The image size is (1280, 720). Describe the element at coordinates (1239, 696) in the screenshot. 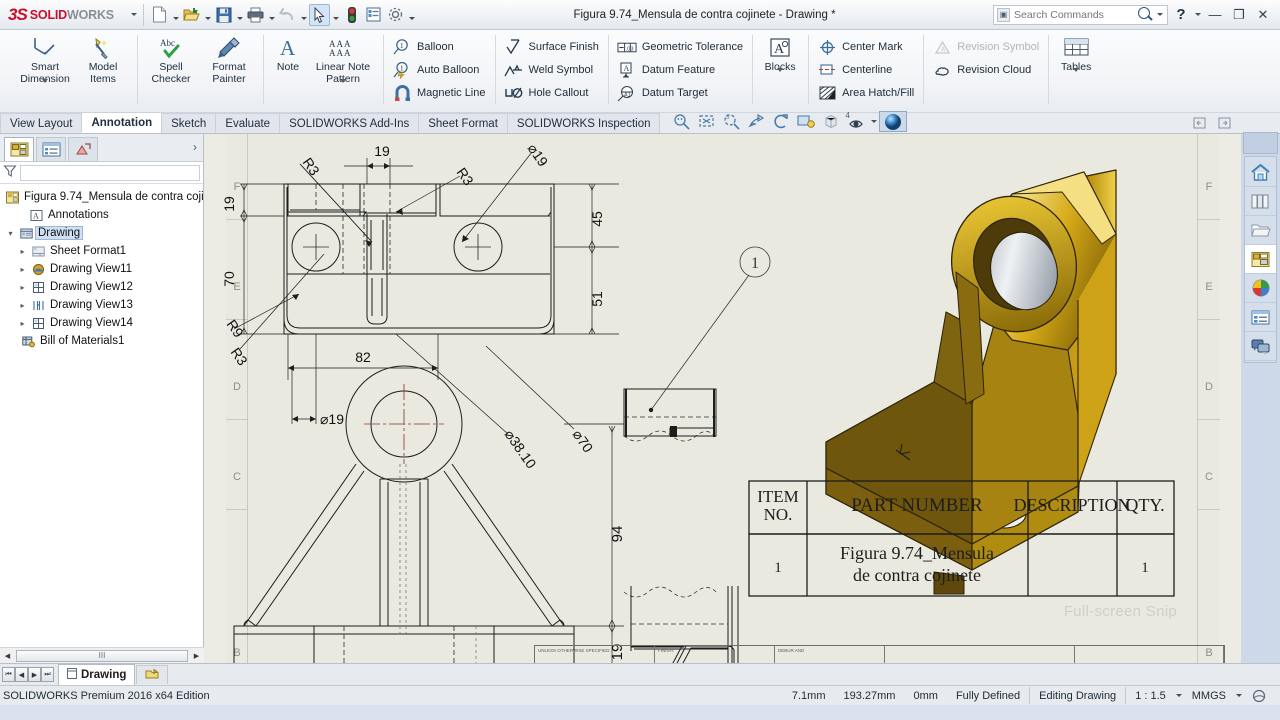

I see `units-dropdown-icon` at that location.